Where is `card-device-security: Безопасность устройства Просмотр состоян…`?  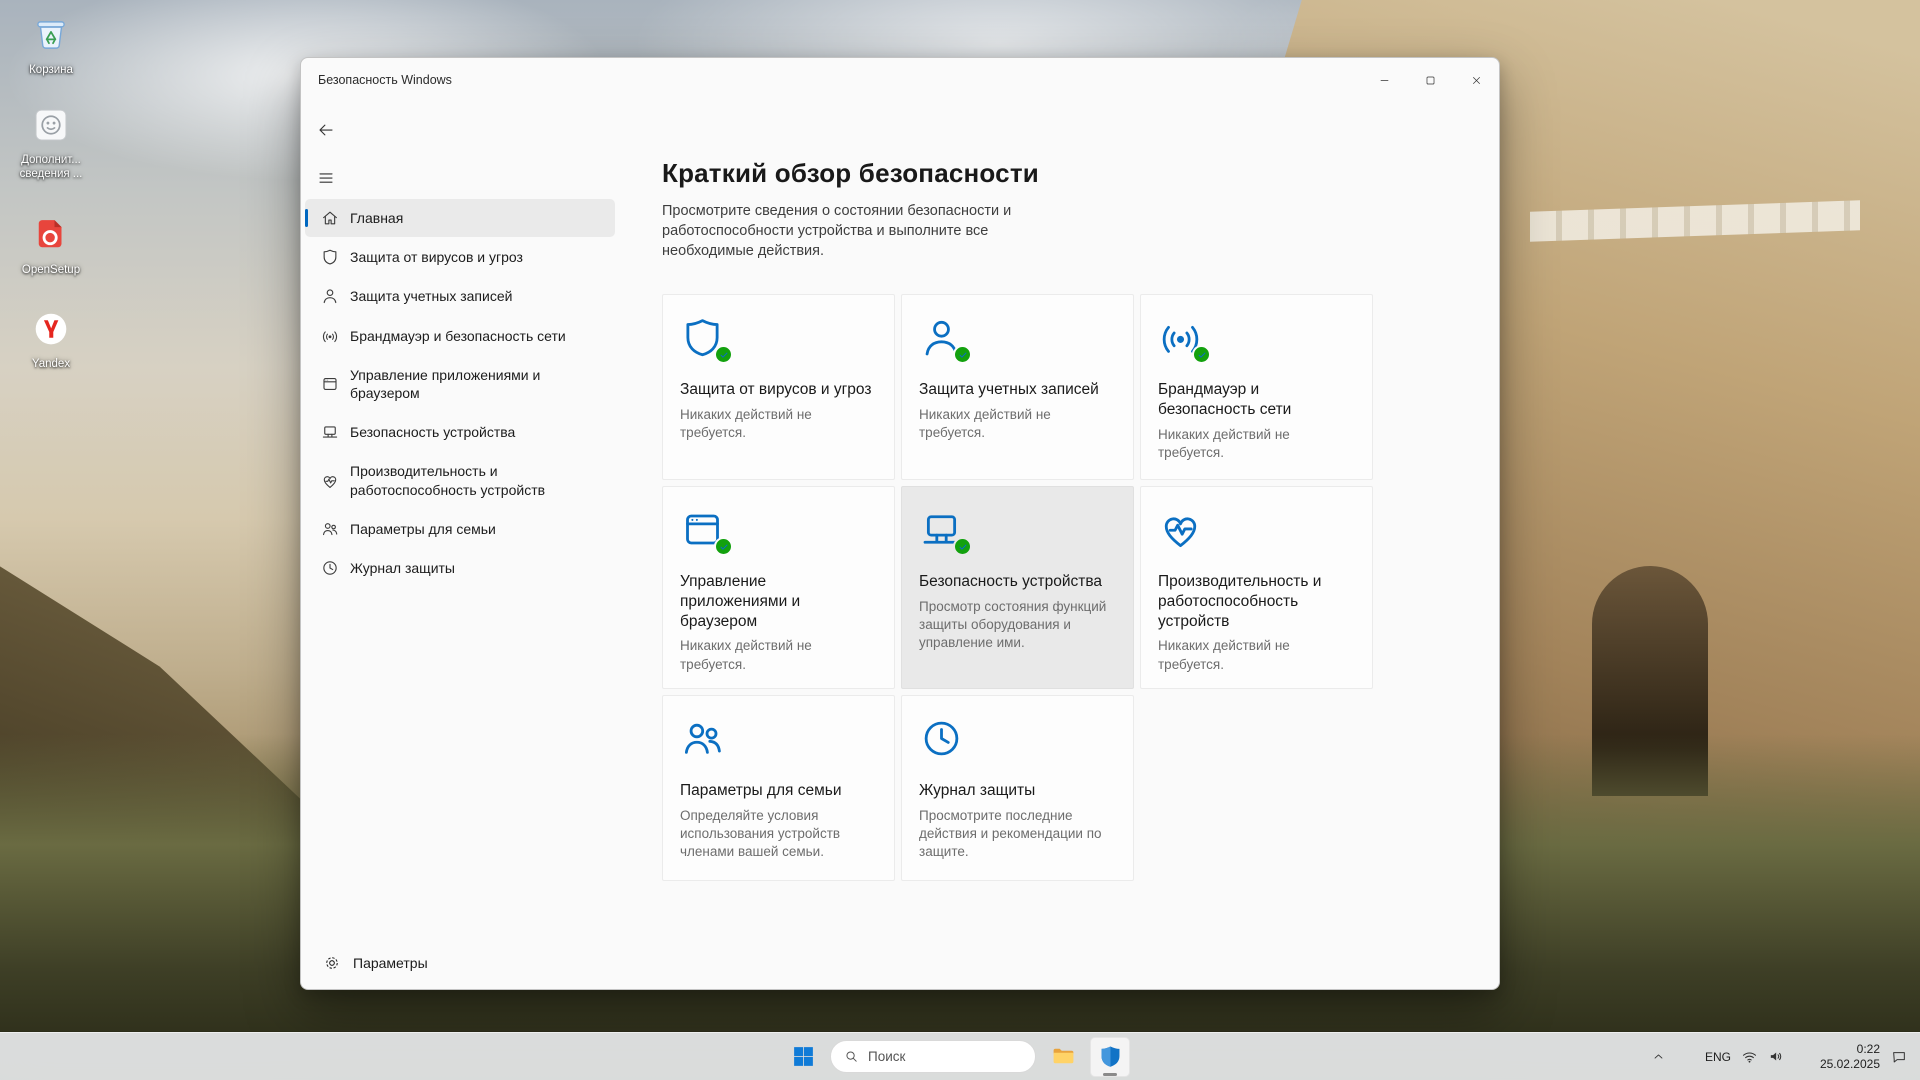 card-device-security: Безопасность устройства Просмотр состоян… is located at coordinates (1017, 587).